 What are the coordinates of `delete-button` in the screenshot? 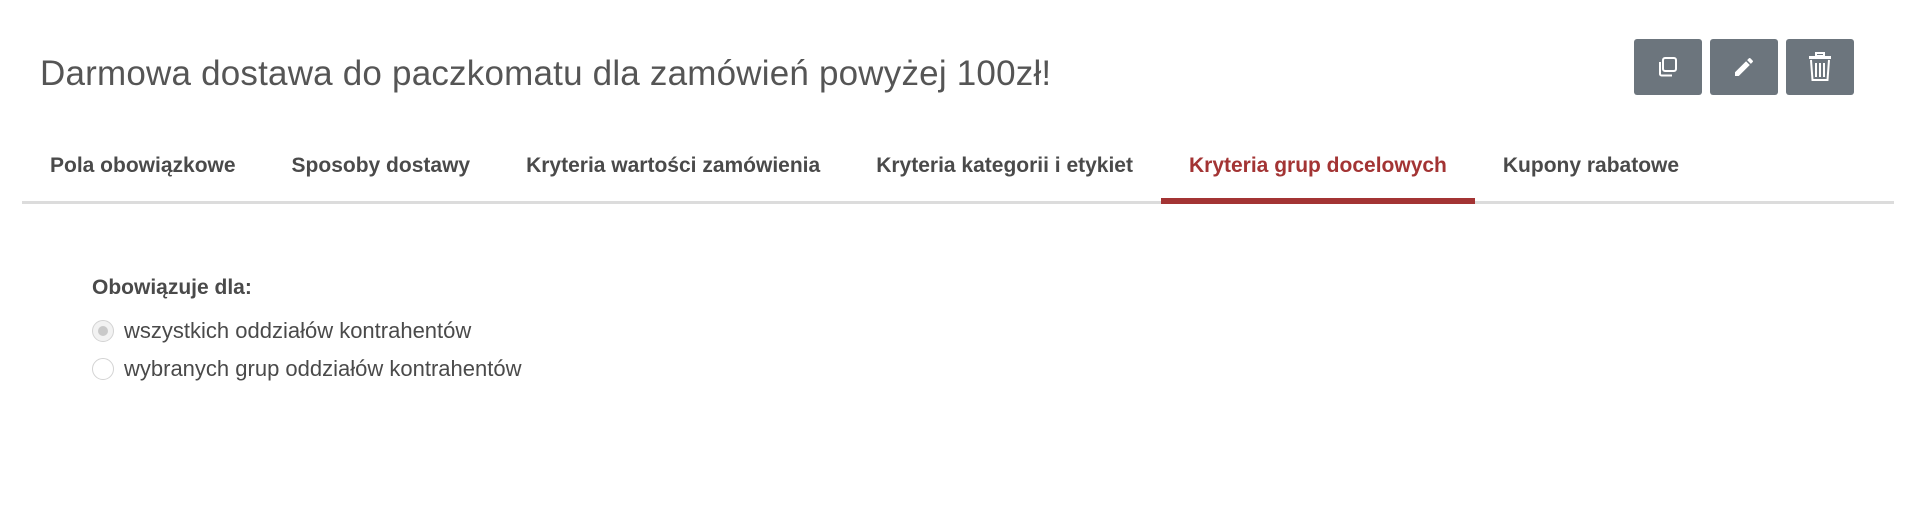 It's located at (1820, 67).